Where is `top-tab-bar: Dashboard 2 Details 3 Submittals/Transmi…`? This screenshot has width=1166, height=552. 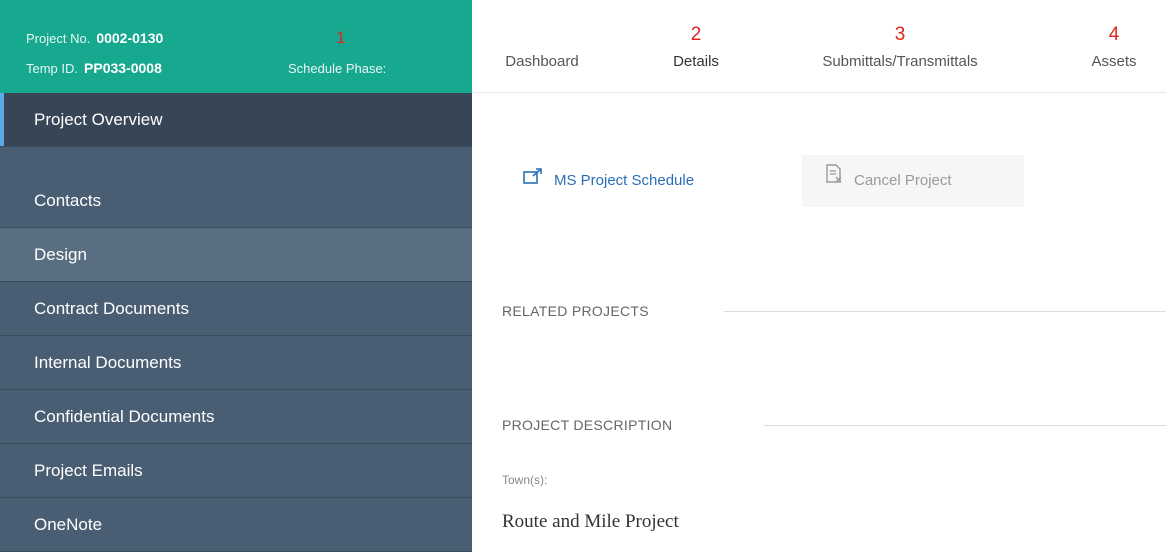 top-tab-bar: Dashboard 2 Details 3 Submittals/Transmi… is located at coordinates (819, 48).